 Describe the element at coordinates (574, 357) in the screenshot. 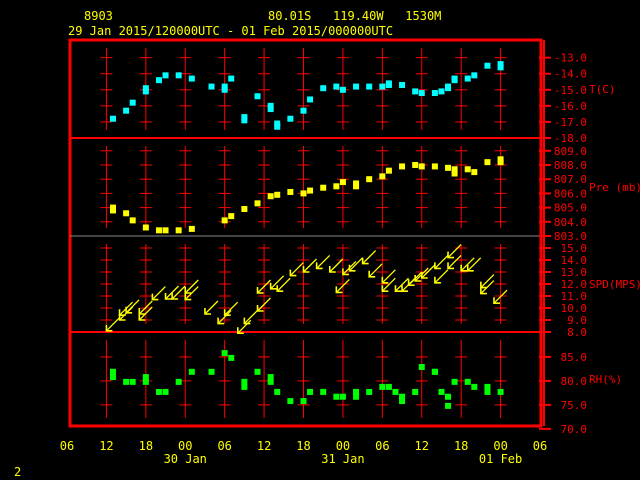

I see `y-tick-label: 85.0` at that location.